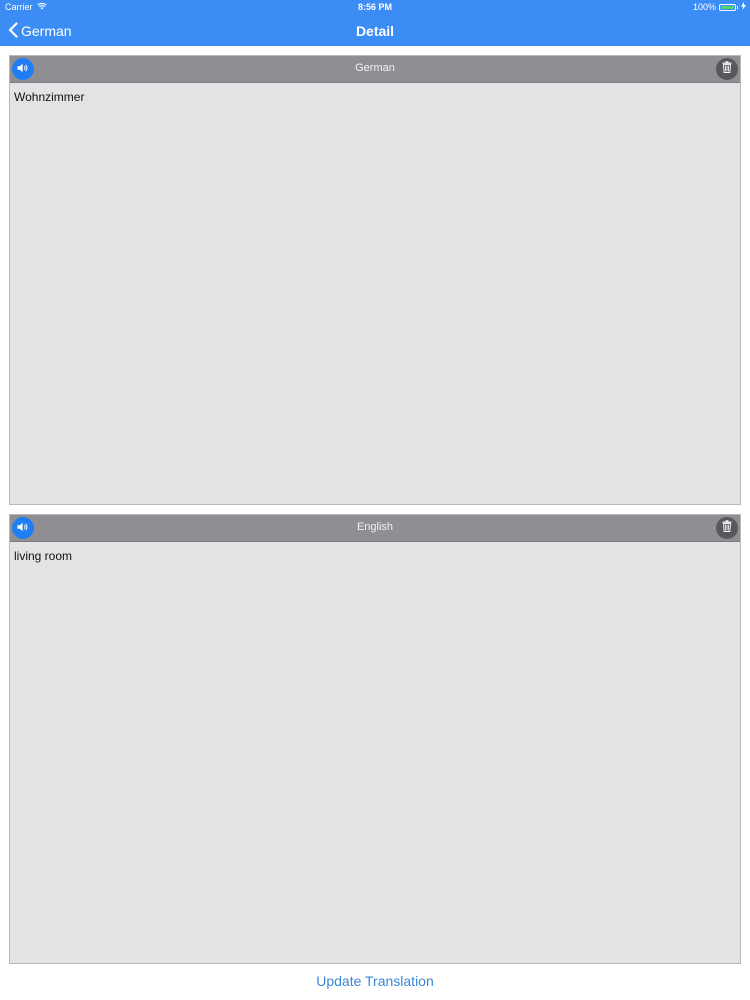 The image size is (750, 1000). What do you see at coordinates (743, 7) in the screenshot?
I see `bolt-icon` at bounding box center [743, 7].